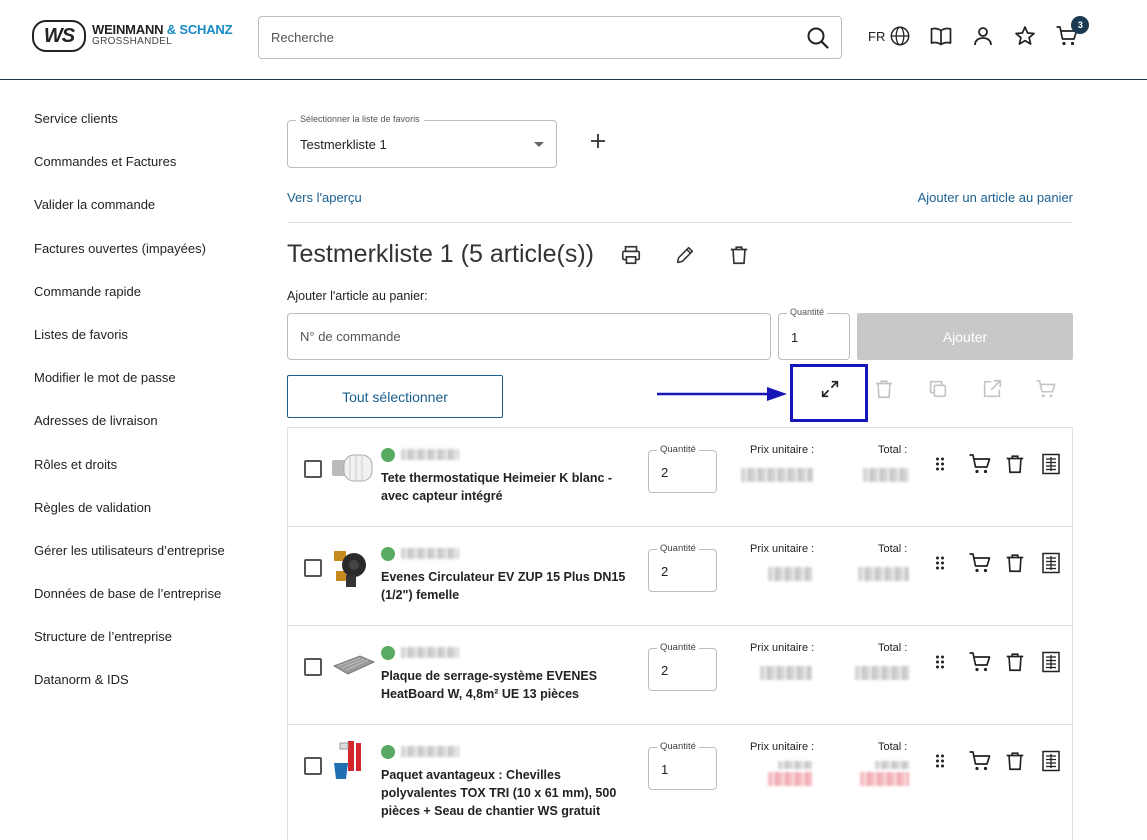 The height and width of the screenshot is (840, 1147). I want to click on language-switcher: FR, so click(889, 36).